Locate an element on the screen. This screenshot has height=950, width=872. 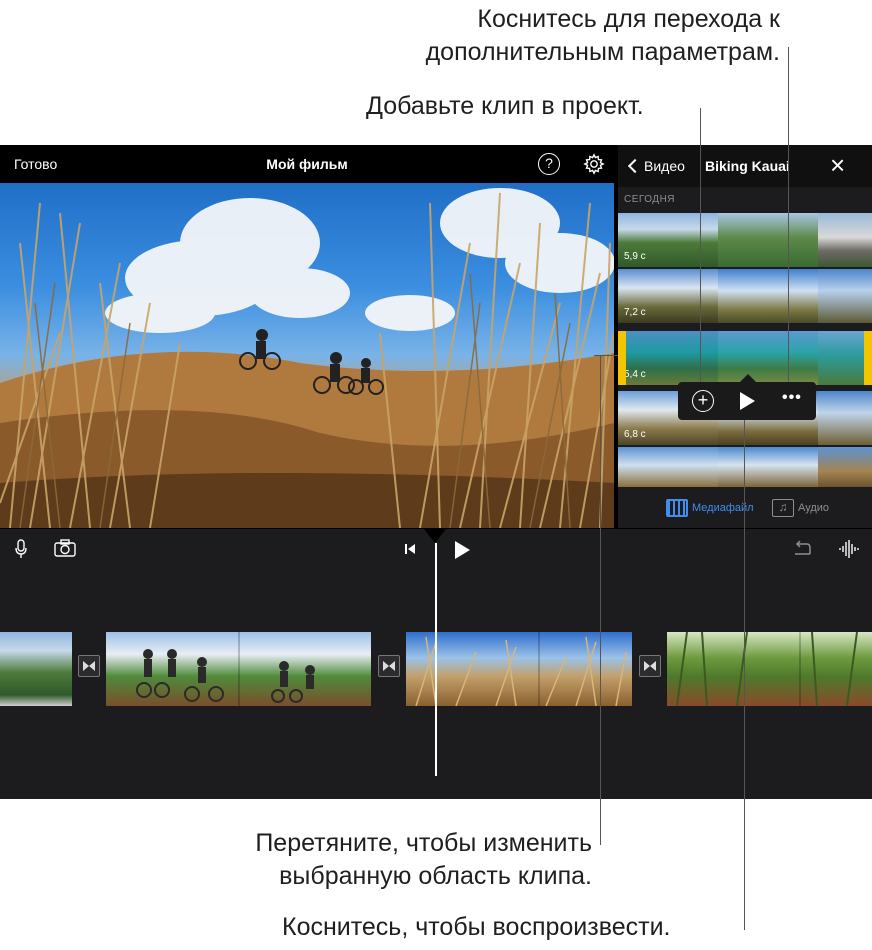
gear-icon is located at coordinates (594, 164).